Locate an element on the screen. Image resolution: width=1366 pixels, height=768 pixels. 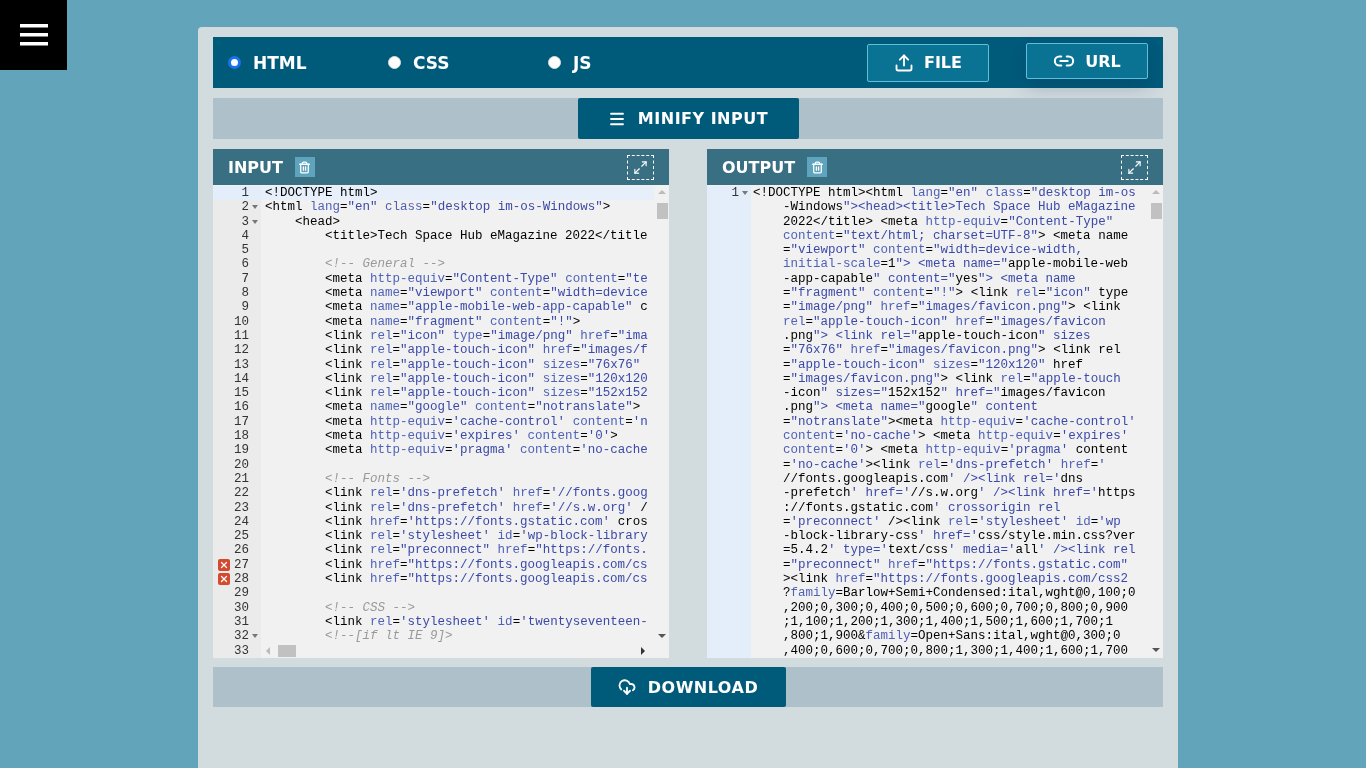
format-radio: HTML is located at coordinates (308, 62).